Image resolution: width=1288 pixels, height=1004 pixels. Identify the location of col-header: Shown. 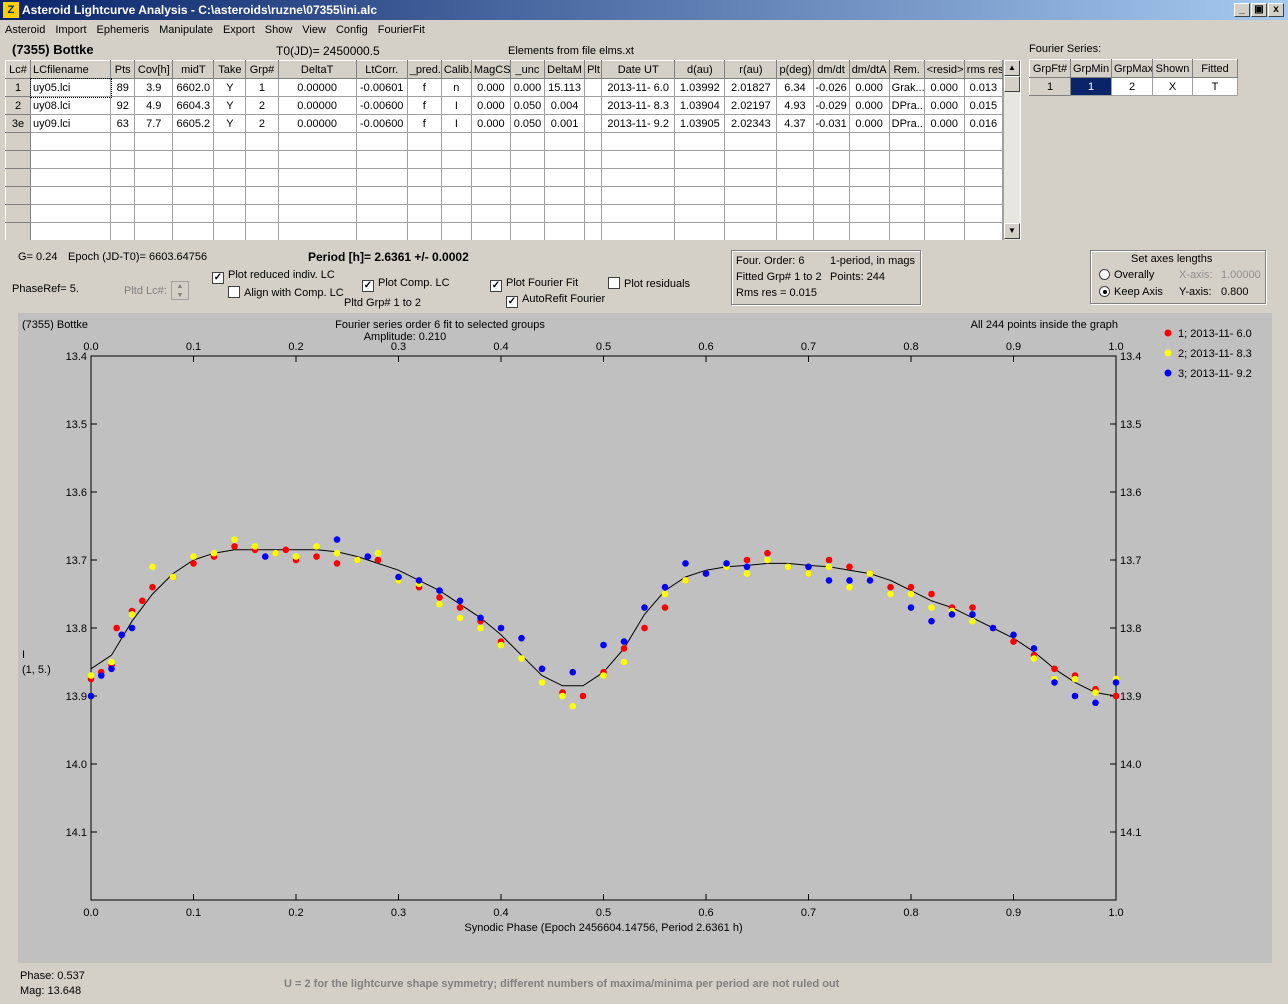
(1172, 68).